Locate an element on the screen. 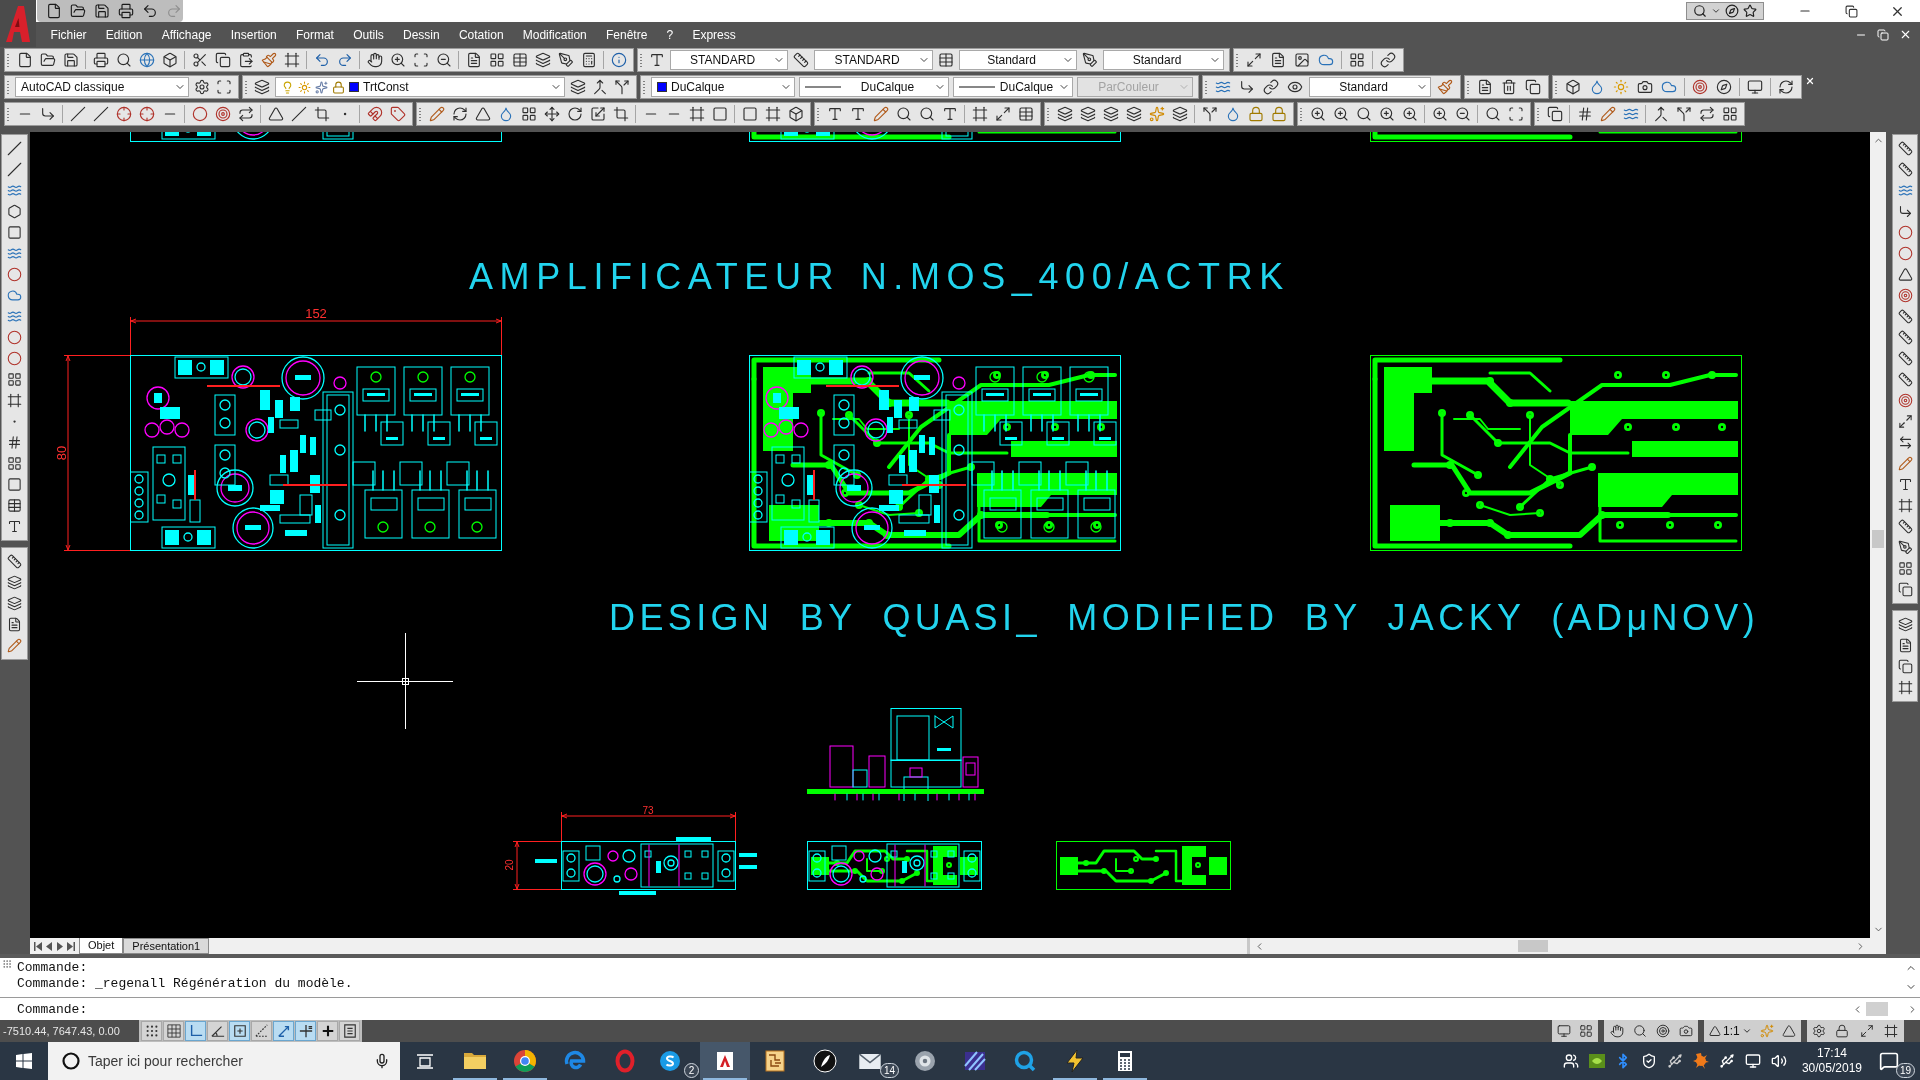 The height and width of the screenshot is (1080, 1920). refresh-icon is located at coordinates (459, 114).